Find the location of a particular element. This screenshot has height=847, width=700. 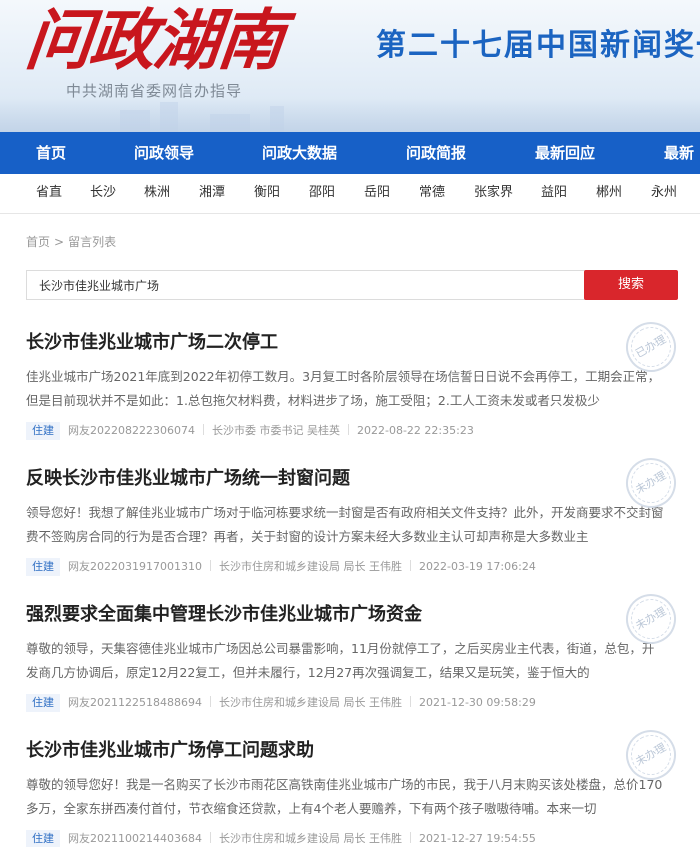

message-title: 反映长沙市佳兆业城市广场统一封窗问题 is located at coordinates (352, 479).